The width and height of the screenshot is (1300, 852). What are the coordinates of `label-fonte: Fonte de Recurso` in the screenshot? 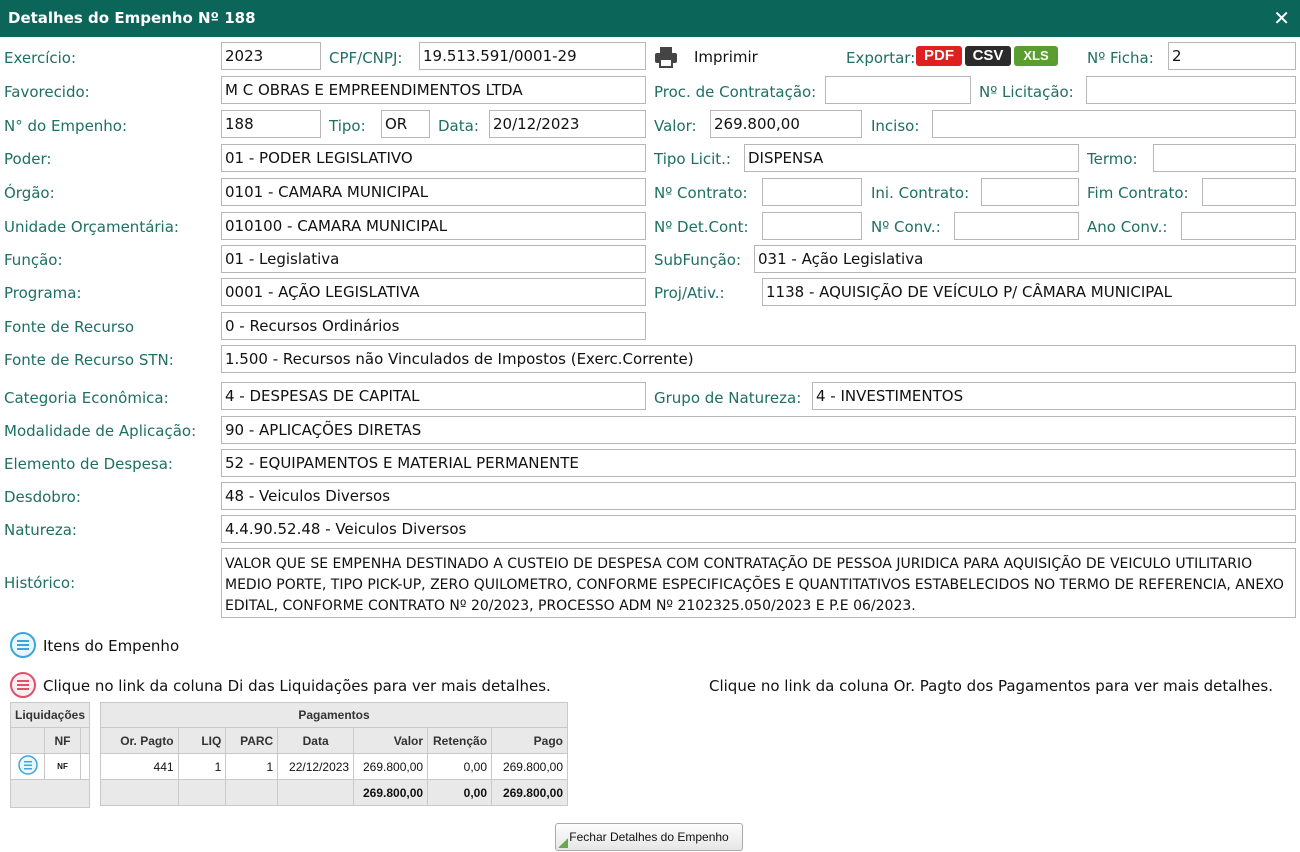 It's located at (69, 327).